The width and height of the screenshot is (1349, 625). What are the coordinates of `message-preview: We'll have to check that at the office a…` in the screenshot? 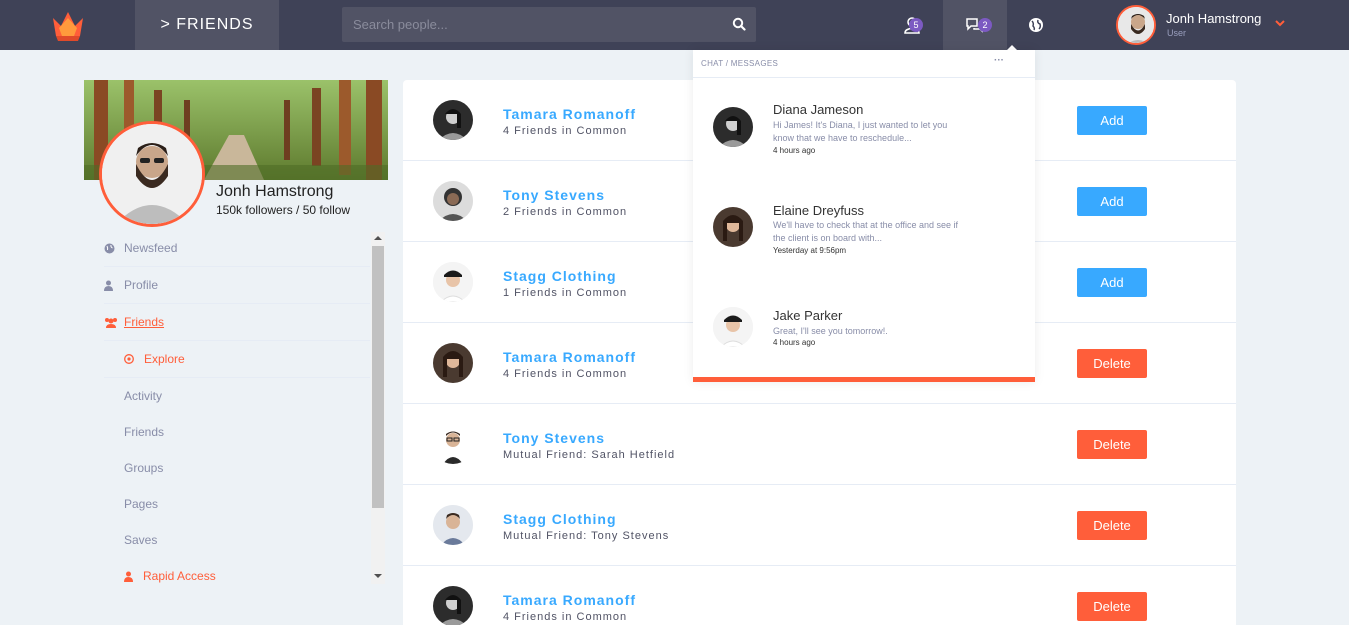 It's located at (865, 231).